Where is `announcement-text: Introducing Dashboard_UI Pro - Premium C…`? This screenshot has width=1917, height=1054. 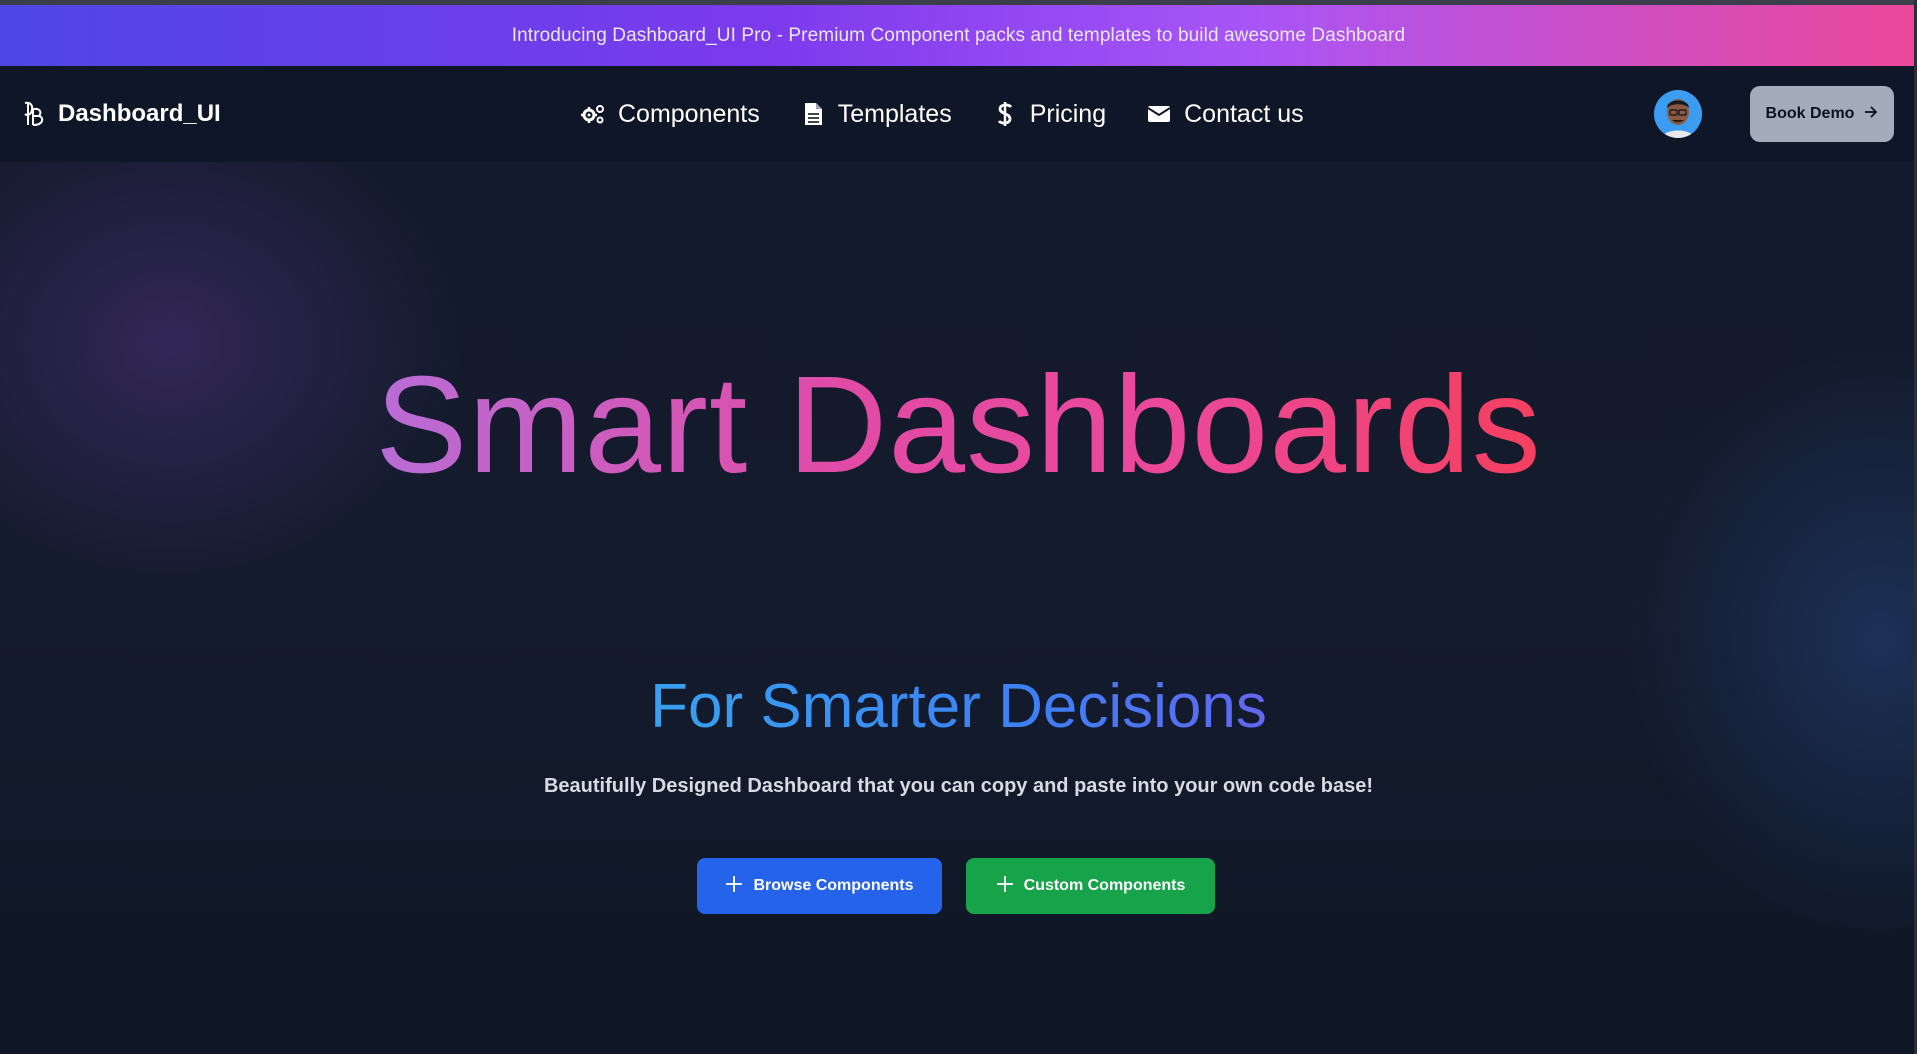 announcement-text: Introducing Dashboard_UI Pro - Premium C… is located at coordinates (958, 36).